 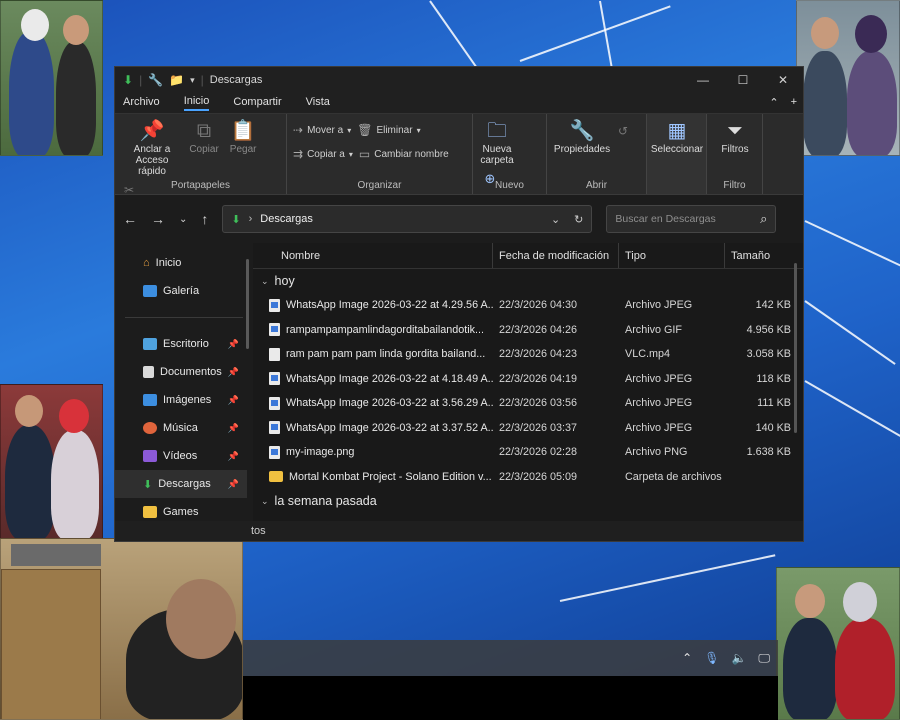 What do you see at coordinates (761, 255) in the screenshot?
I see `column-header-size: Tamaño` at bounding box center [761, 255].